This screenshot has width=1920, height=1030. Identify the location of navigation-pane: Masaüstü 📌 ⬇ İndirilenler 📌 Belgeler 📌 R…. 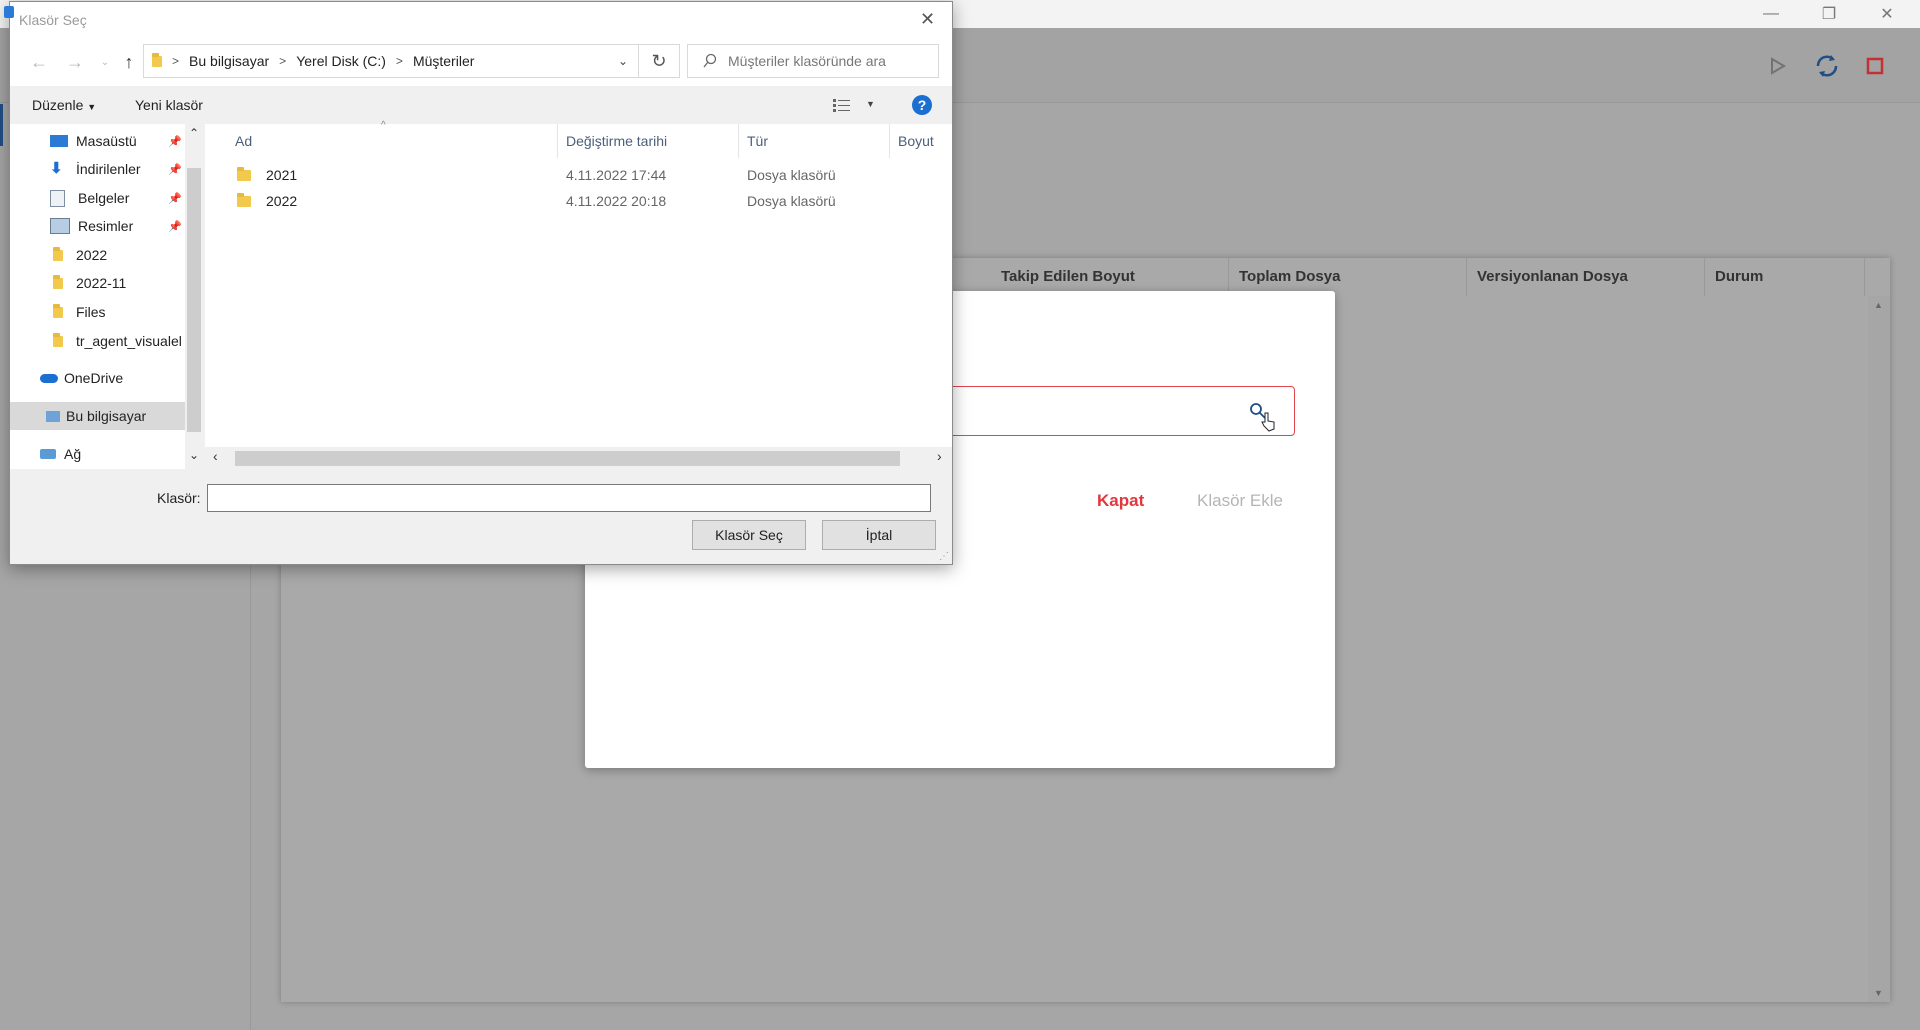
(106, 296).